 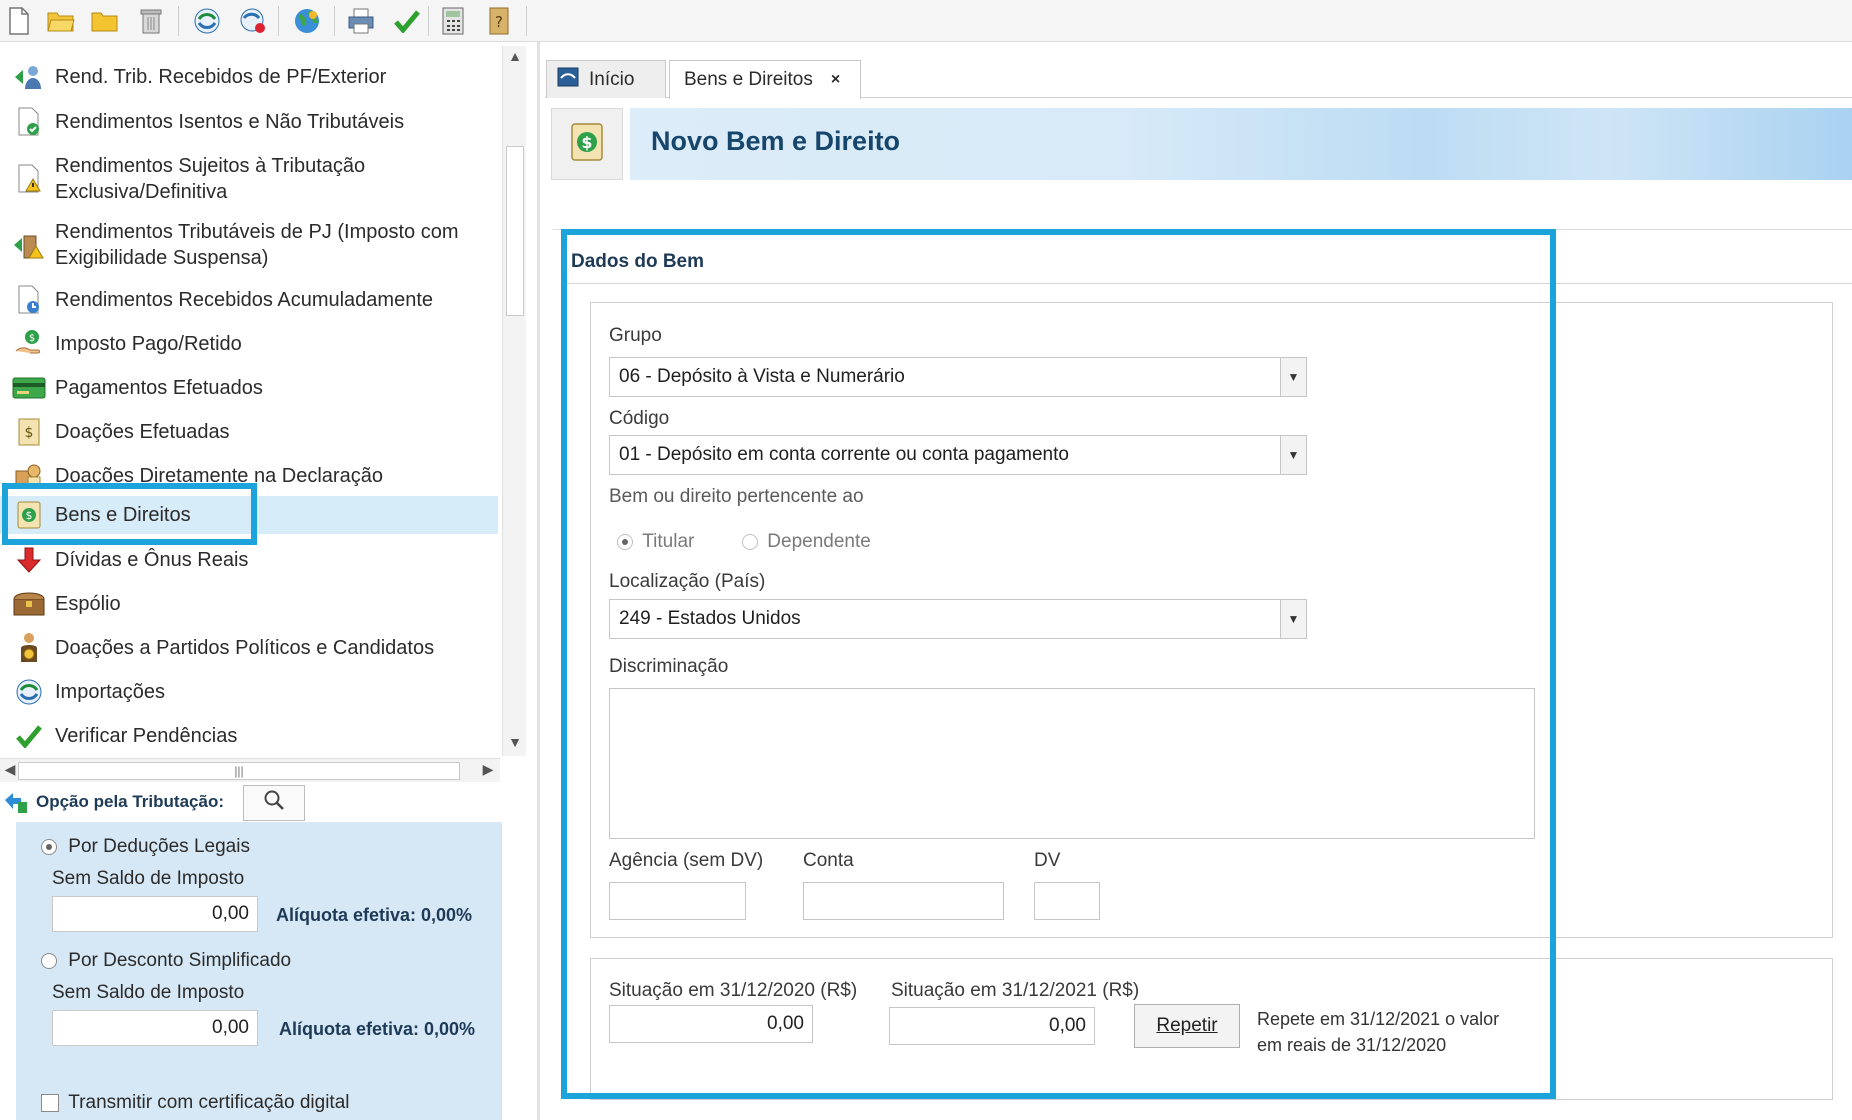 I want to click on transmitir-certificacao-label: Transmitir com certificação digital, so click(x=209, y=1102).